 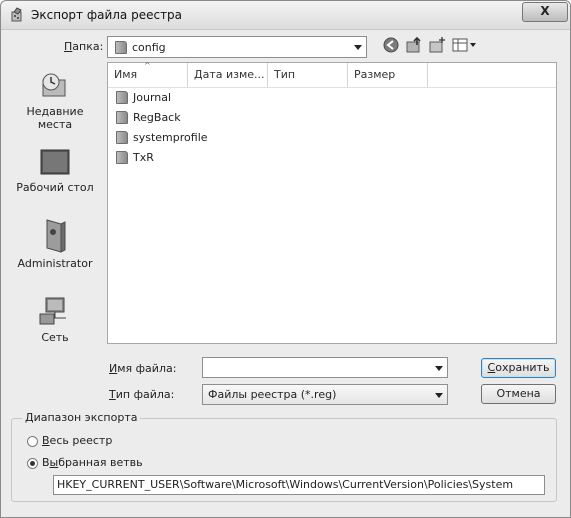 What do you see at coordinates (55, 263) in the screenshot?
I see `place-label: Administrator` at bounding box center [55, 263].